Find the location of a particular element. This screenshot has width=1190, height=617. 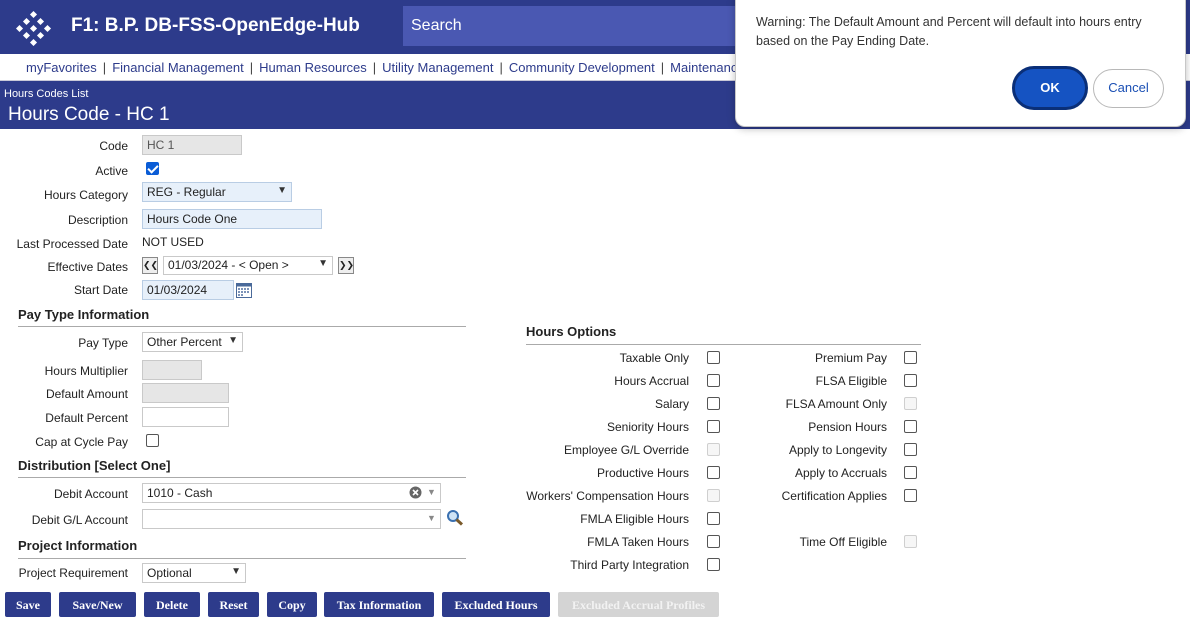

next-date-icon: ❯❯ is located at coordinates (346, 265).